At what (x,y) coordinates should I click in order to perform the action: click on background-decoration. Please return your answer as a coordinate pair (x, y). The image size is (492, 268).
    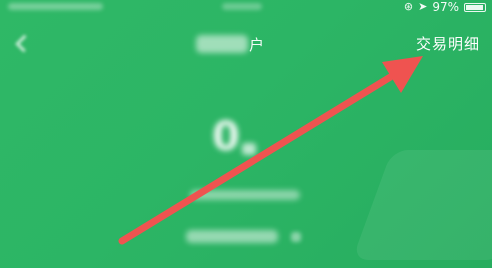
    Looking at the image, I should click on (421, 205).